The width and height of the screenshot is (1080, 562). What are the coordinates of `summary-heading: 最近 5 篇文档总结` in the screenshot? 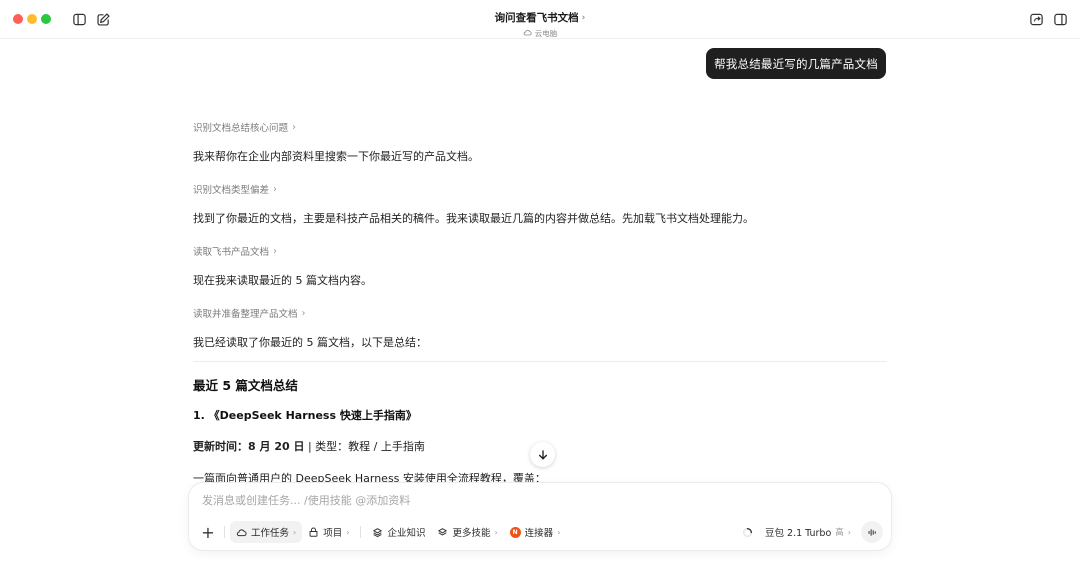 It's located at (245, 385).